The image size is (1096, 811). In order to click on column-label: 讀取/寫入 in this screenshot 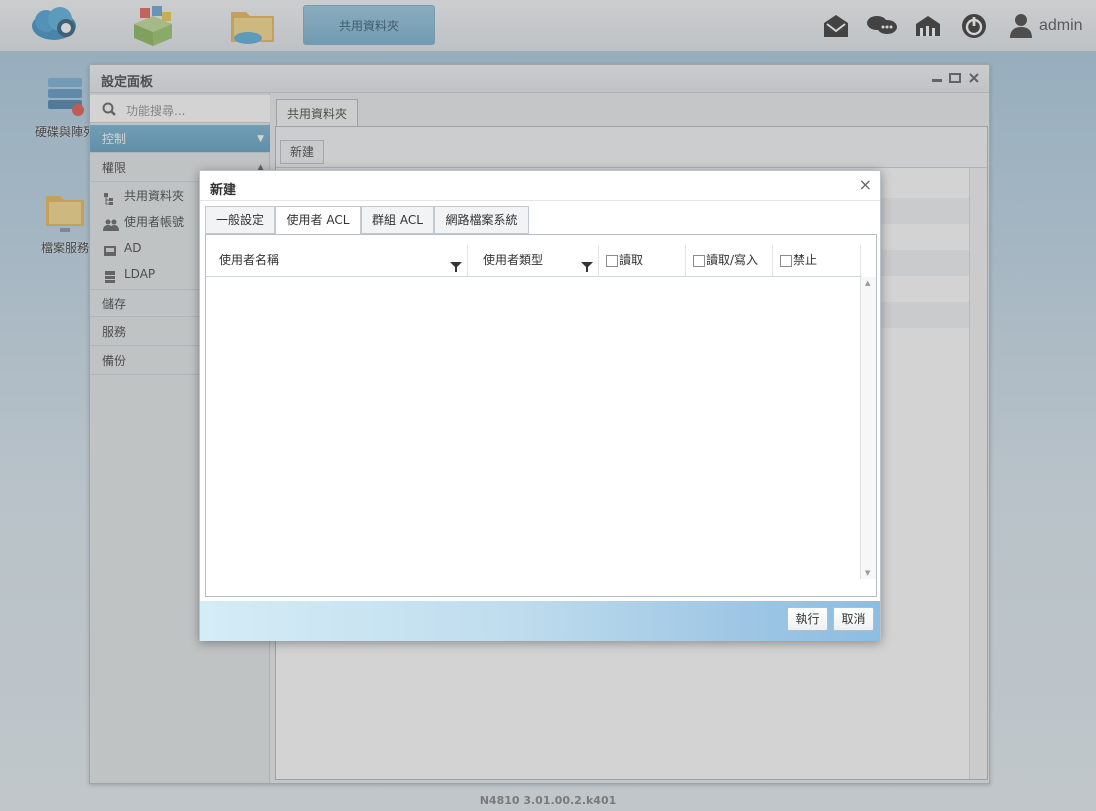, I will do `click(732, 260)`.